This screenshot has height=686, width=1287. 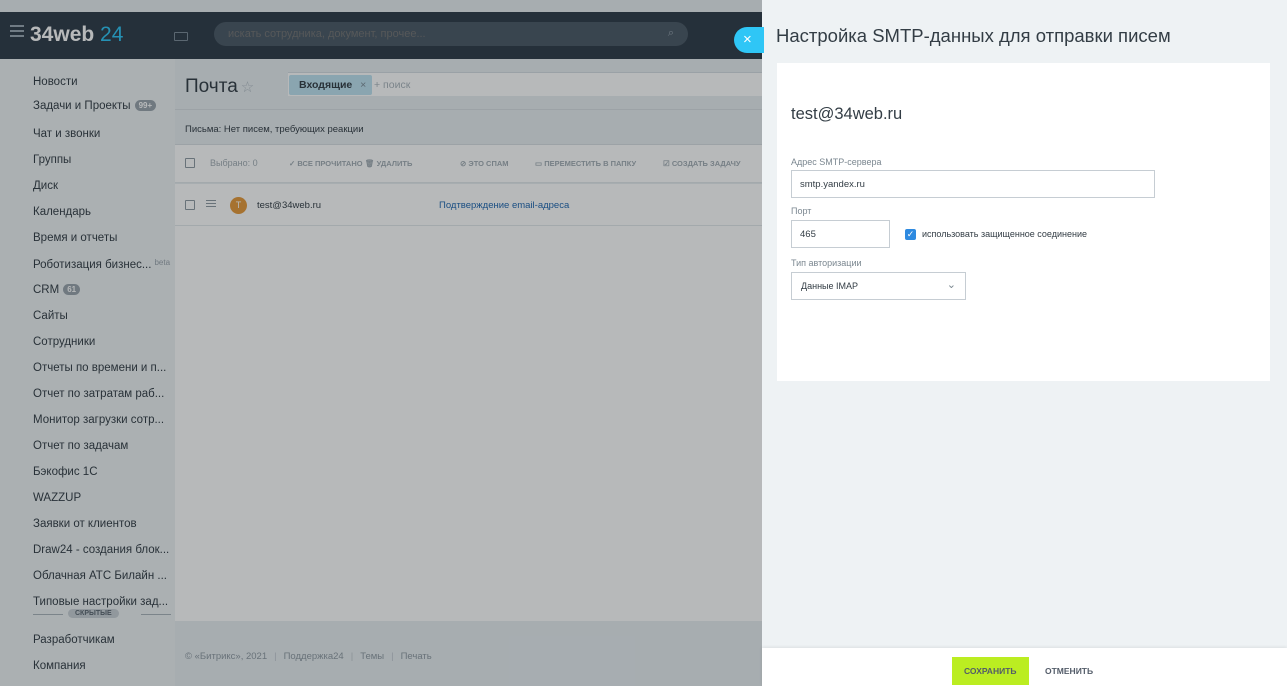 What do you see at coordinates (878, 286) in the screenshot?
I see `auth-type-select: Данные IMAP ⌄` at bounding box center [878, 286].